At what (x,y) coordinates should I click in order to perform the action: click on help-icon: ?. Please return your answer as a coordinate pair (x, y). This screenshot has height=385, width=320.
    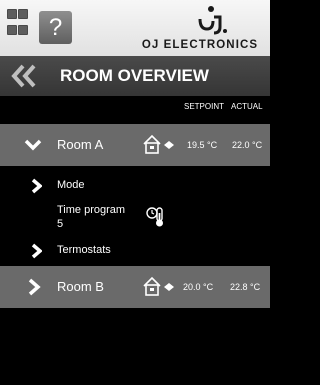
    Looking at the image, I should click on (55, 27).